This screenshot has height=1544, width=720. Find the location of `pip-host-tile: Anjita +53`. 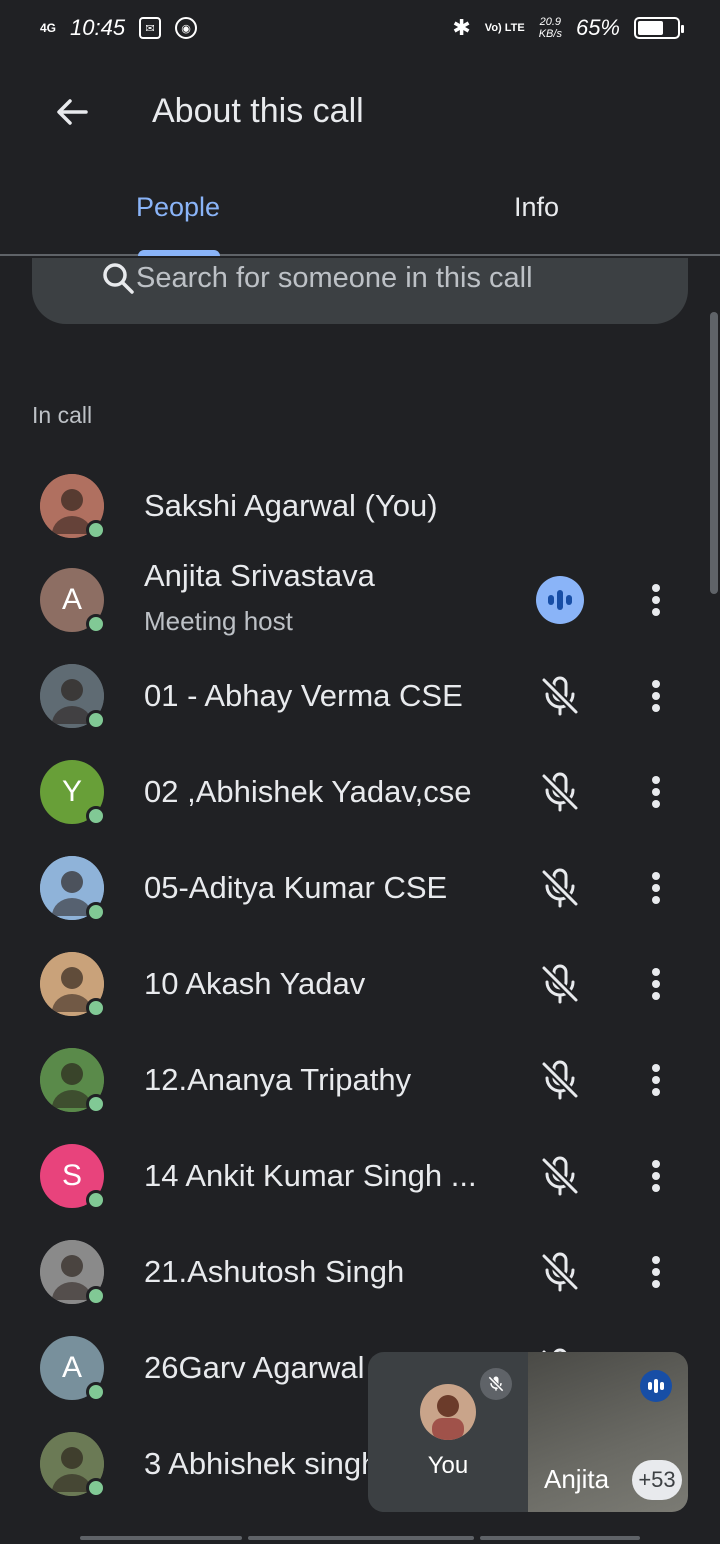

pip-host-tile: Anjita +53 is located at coordinates (608, 1432).